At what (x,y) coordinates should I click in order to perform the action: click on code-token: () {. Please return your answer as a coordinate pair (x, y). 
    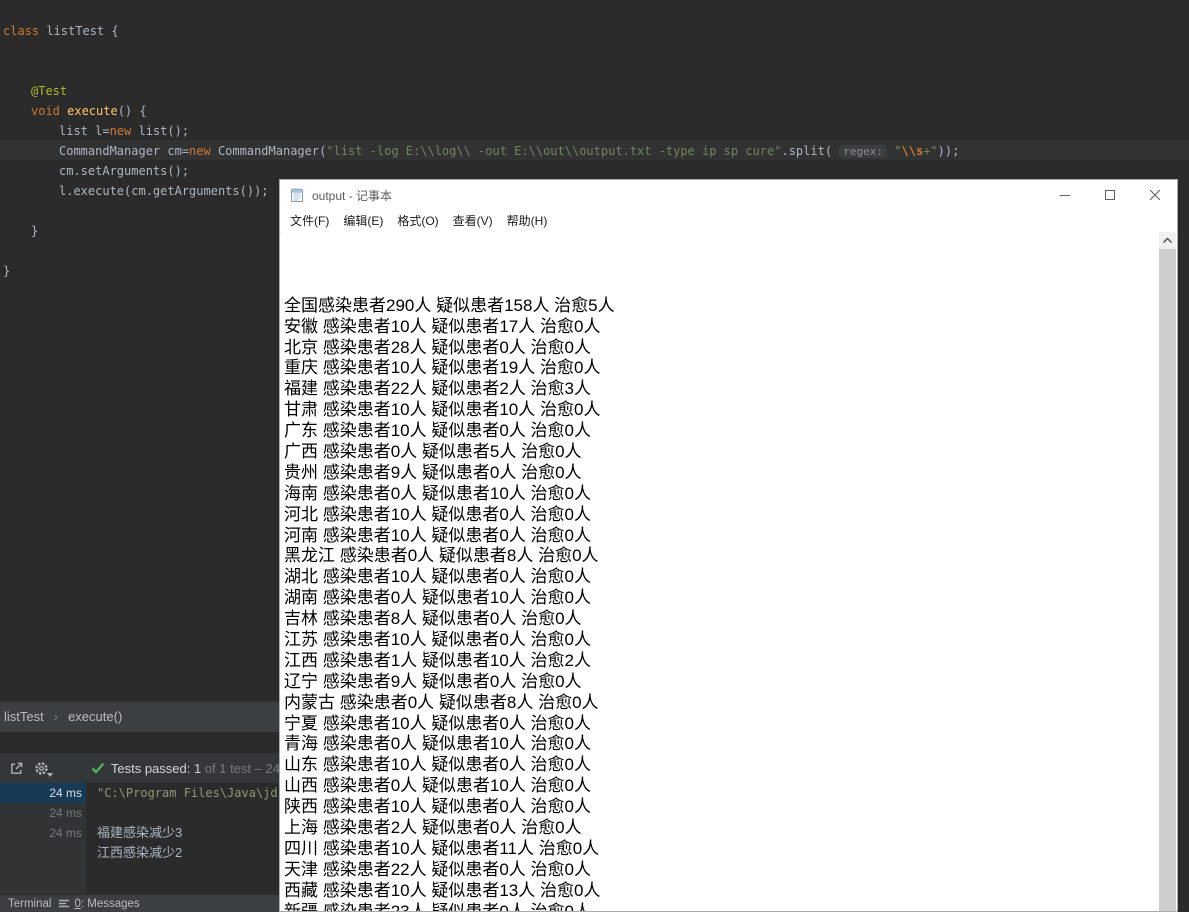
    Looking at the image, I should click on (132, 111).